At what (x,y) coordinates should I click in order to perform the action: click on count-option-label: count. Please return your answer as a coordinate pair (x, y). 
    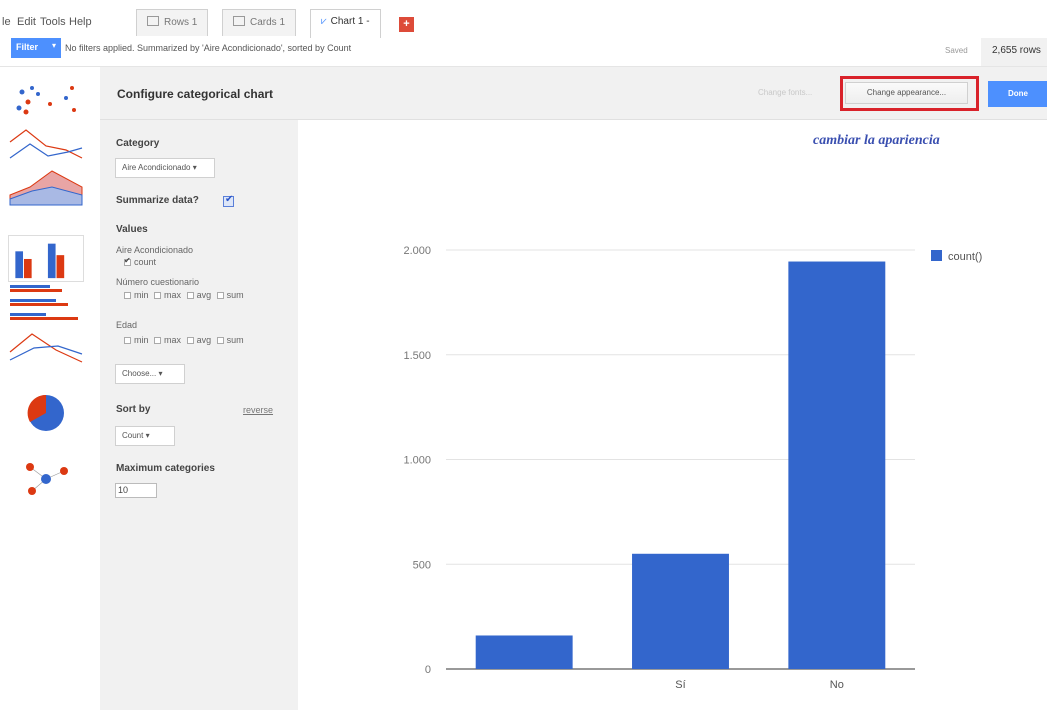
    Looking at the image, I should click on (145, 262).